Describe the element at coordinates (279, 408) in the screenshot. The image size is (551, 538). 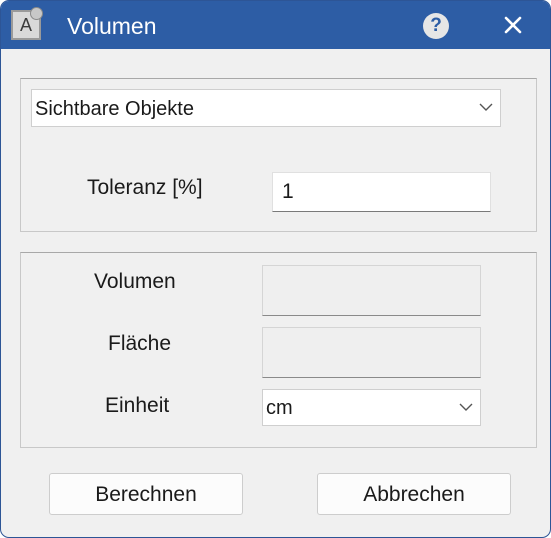
I see `unit-dropdown-value: cm` at that location.